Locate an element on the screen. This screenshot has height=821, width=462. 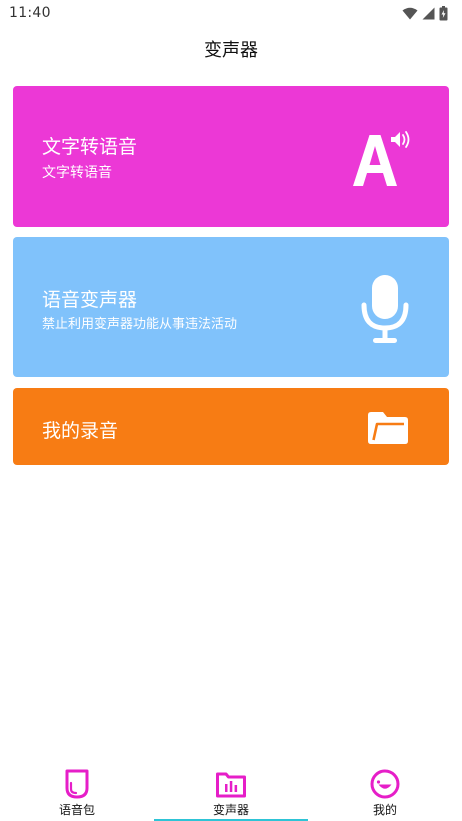
bottom-nav: 语音包 变声器 我的 is located at coordinates (231, 790).